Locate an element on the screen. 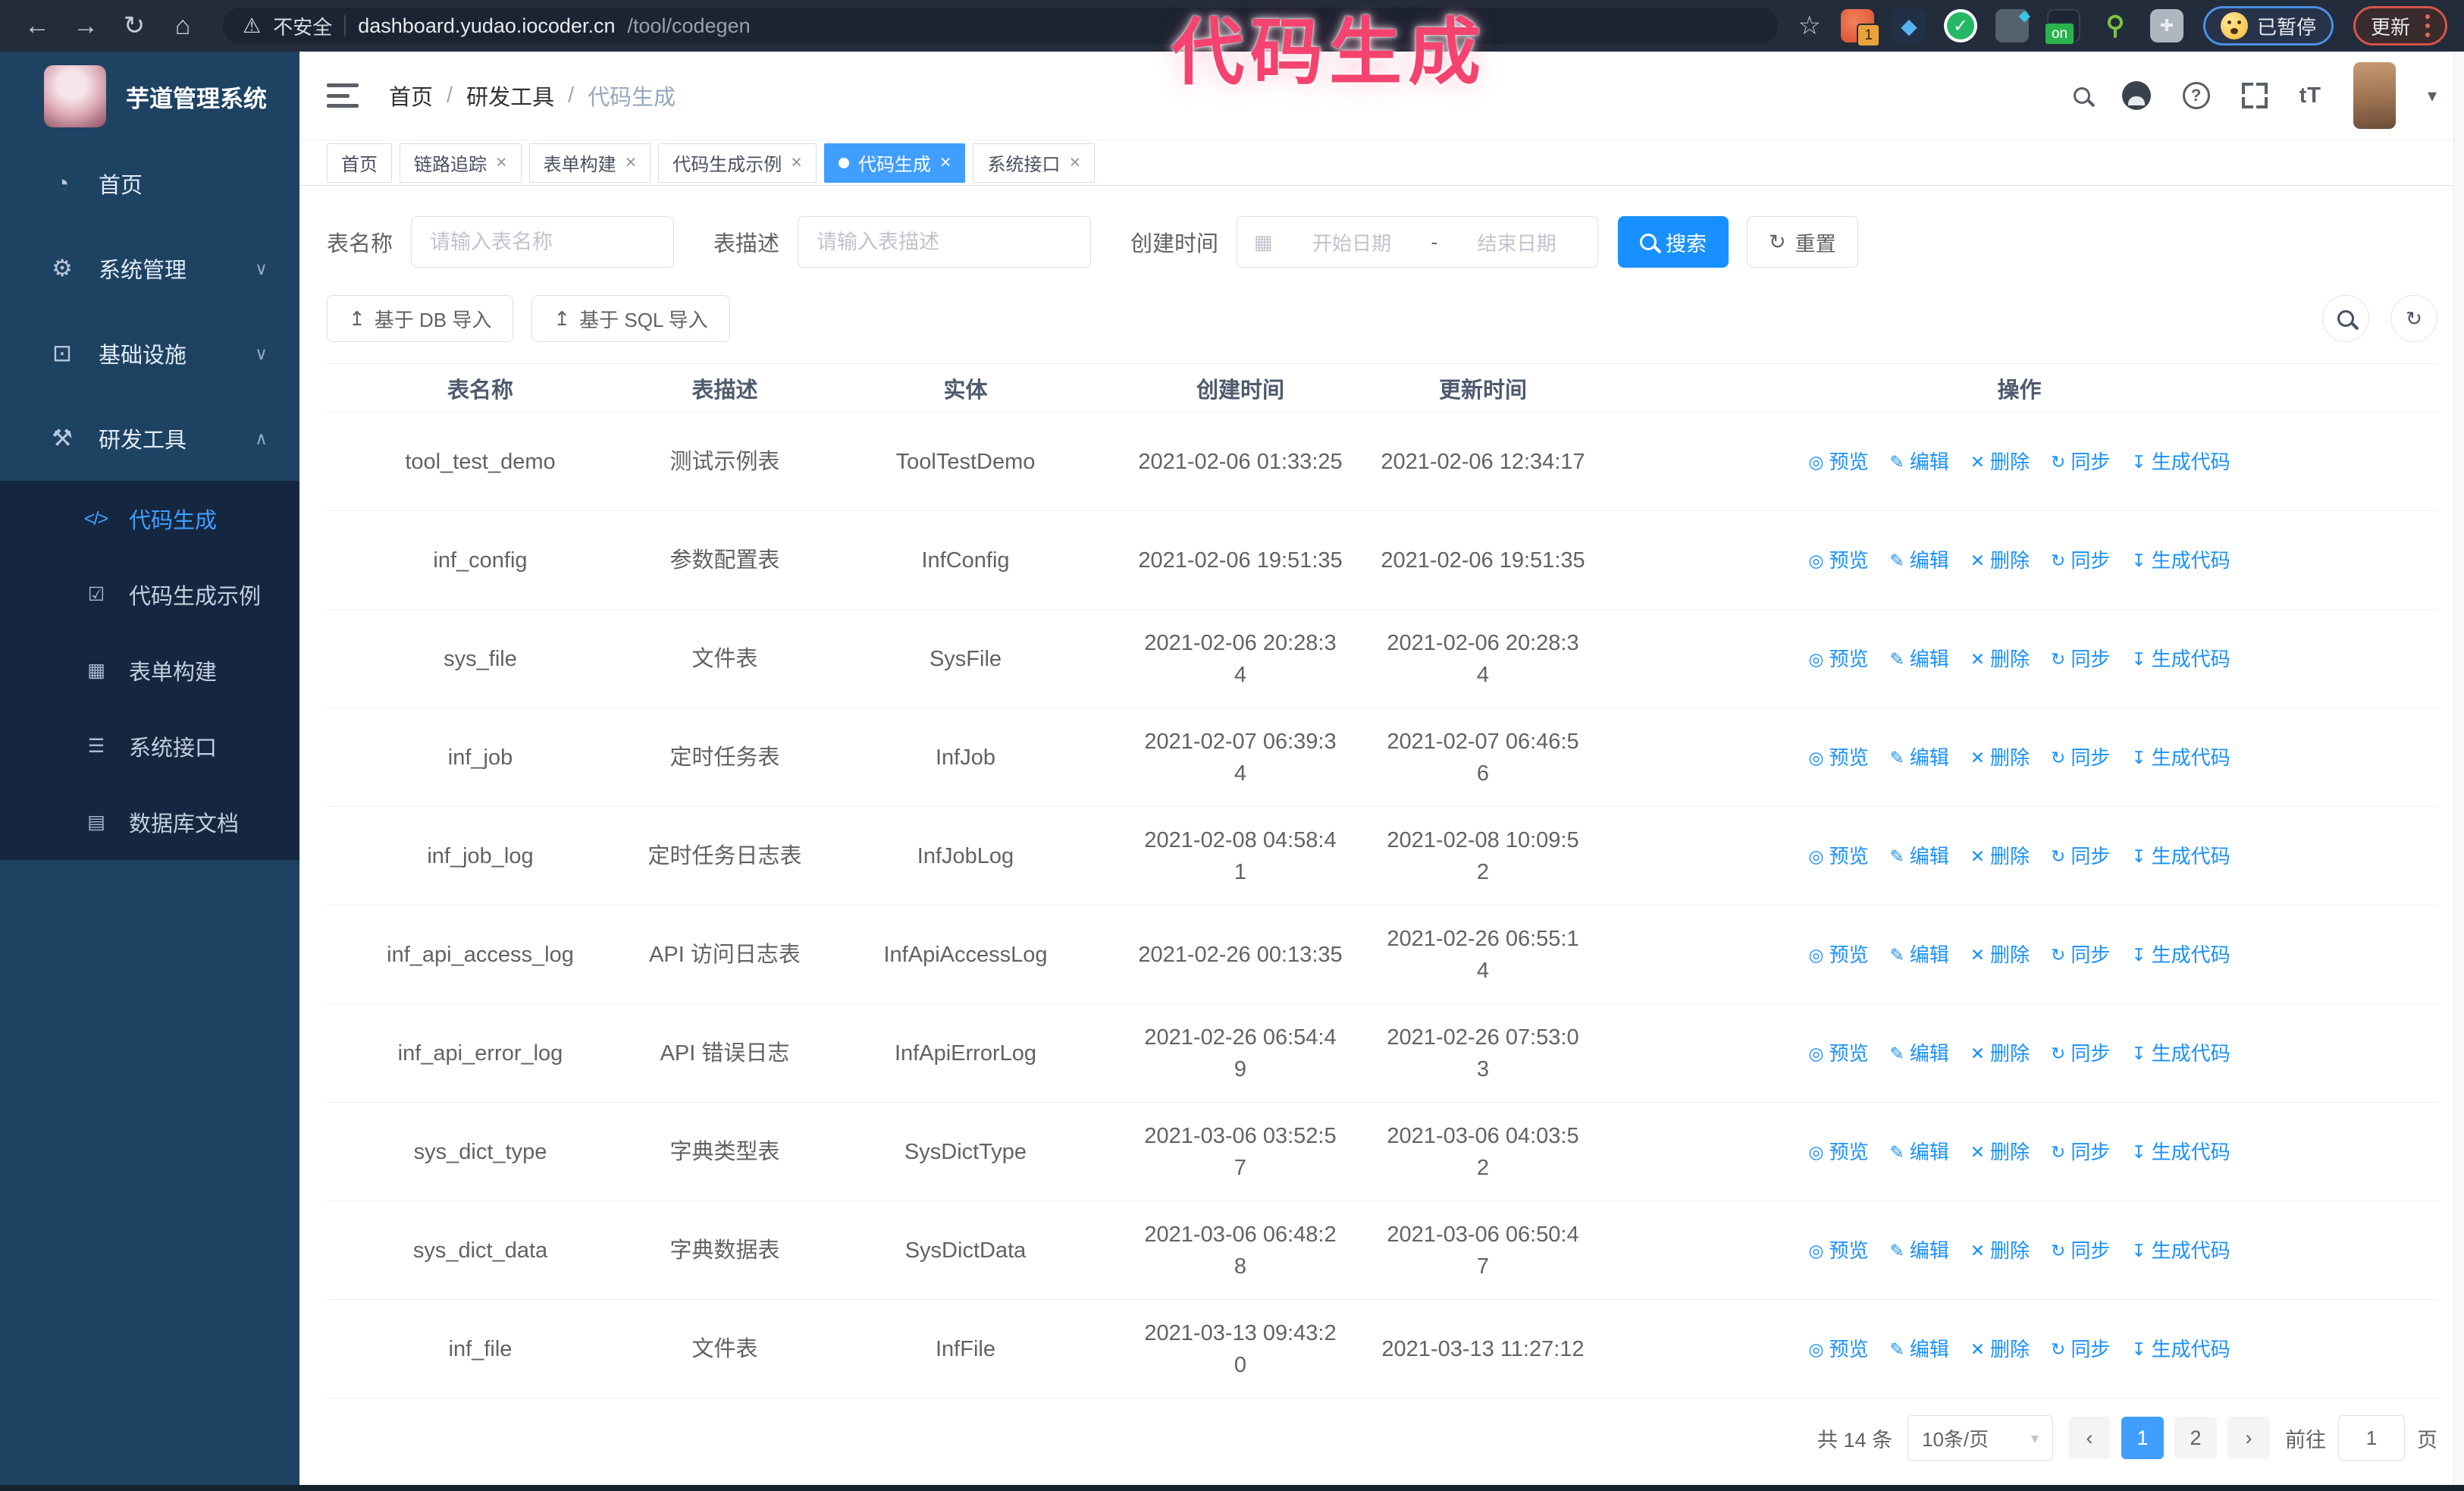  sidebar-item-db-doc: ▤ 数据库文档 is located at coordinates (150, 822).